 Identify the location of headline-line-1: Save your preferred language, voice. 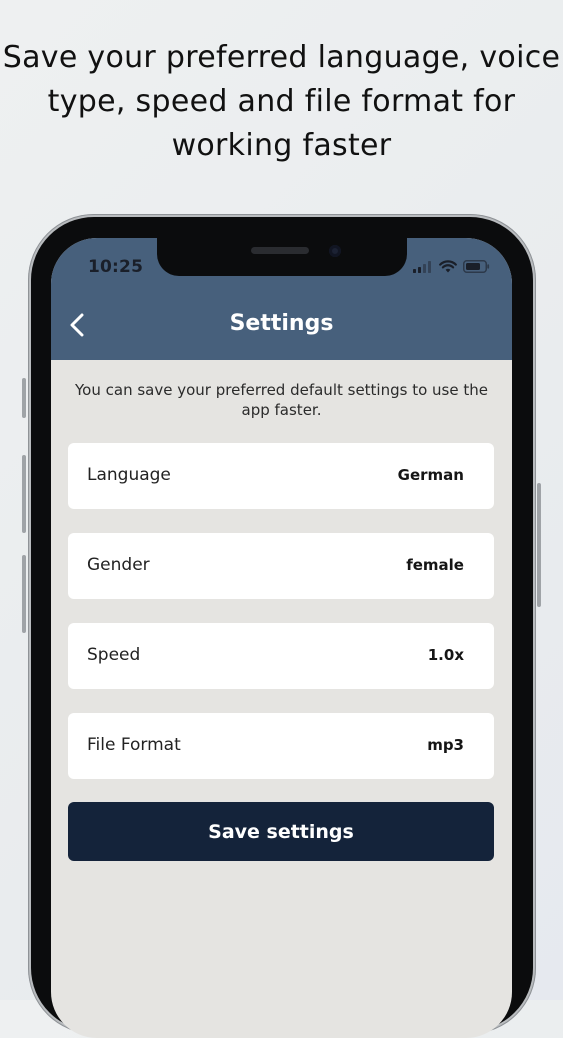
(281, 57).